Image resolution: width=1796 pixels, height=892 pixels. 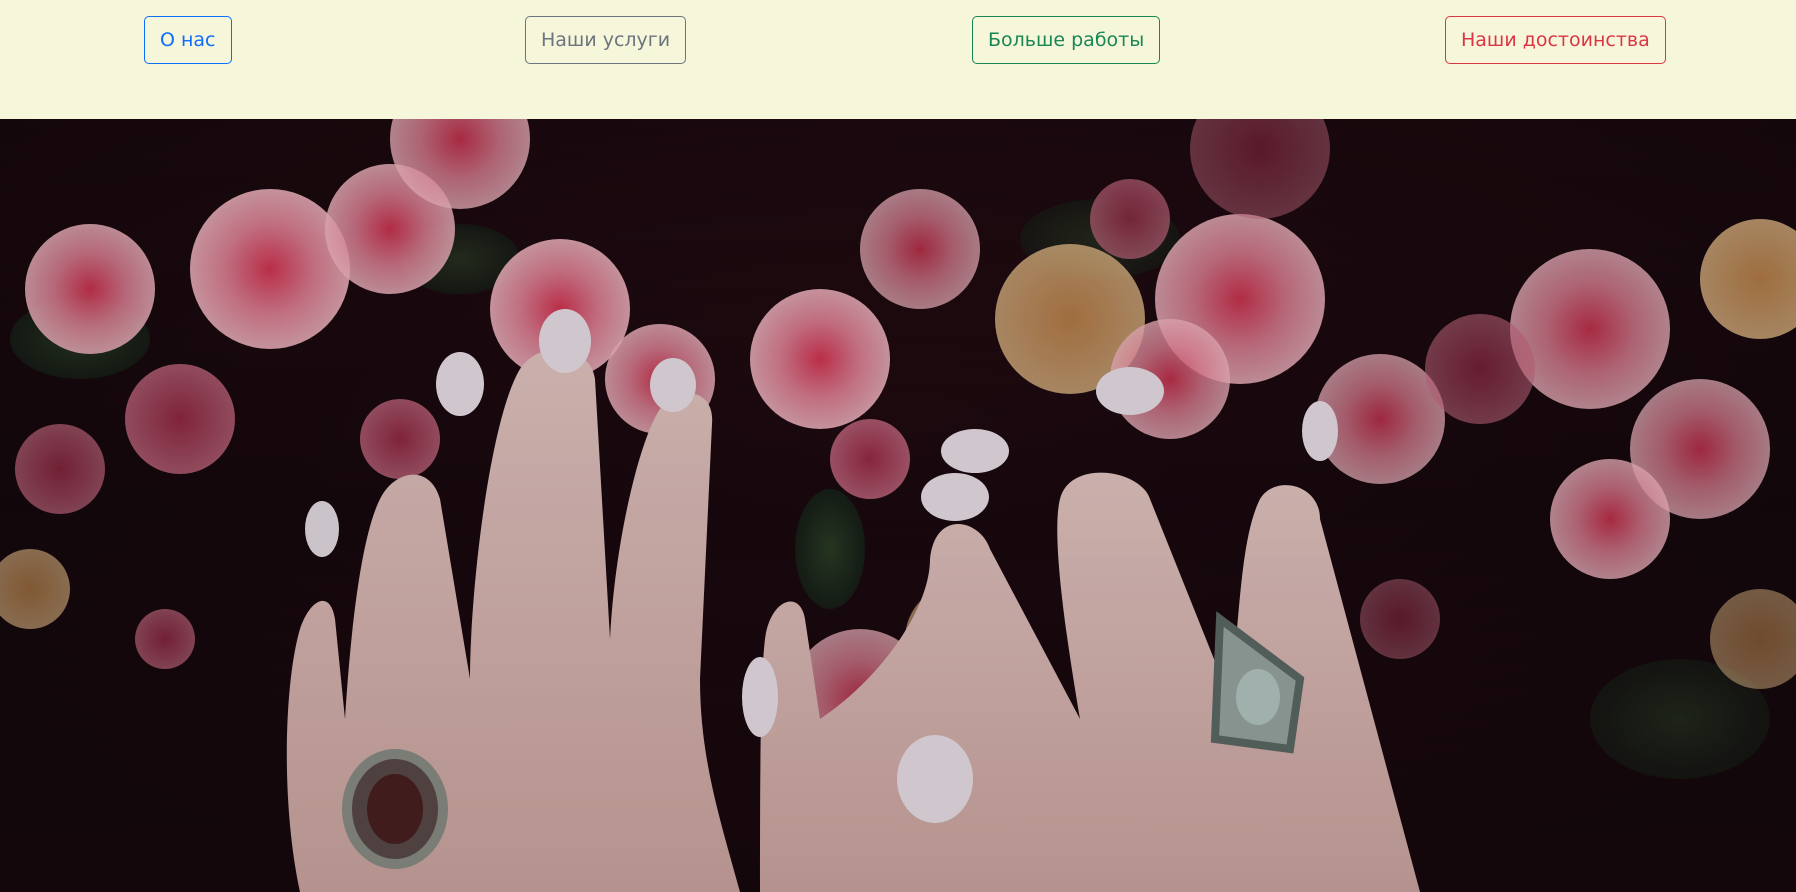 I want to click on about-us-button: О нас, so click(x=188, y=40).